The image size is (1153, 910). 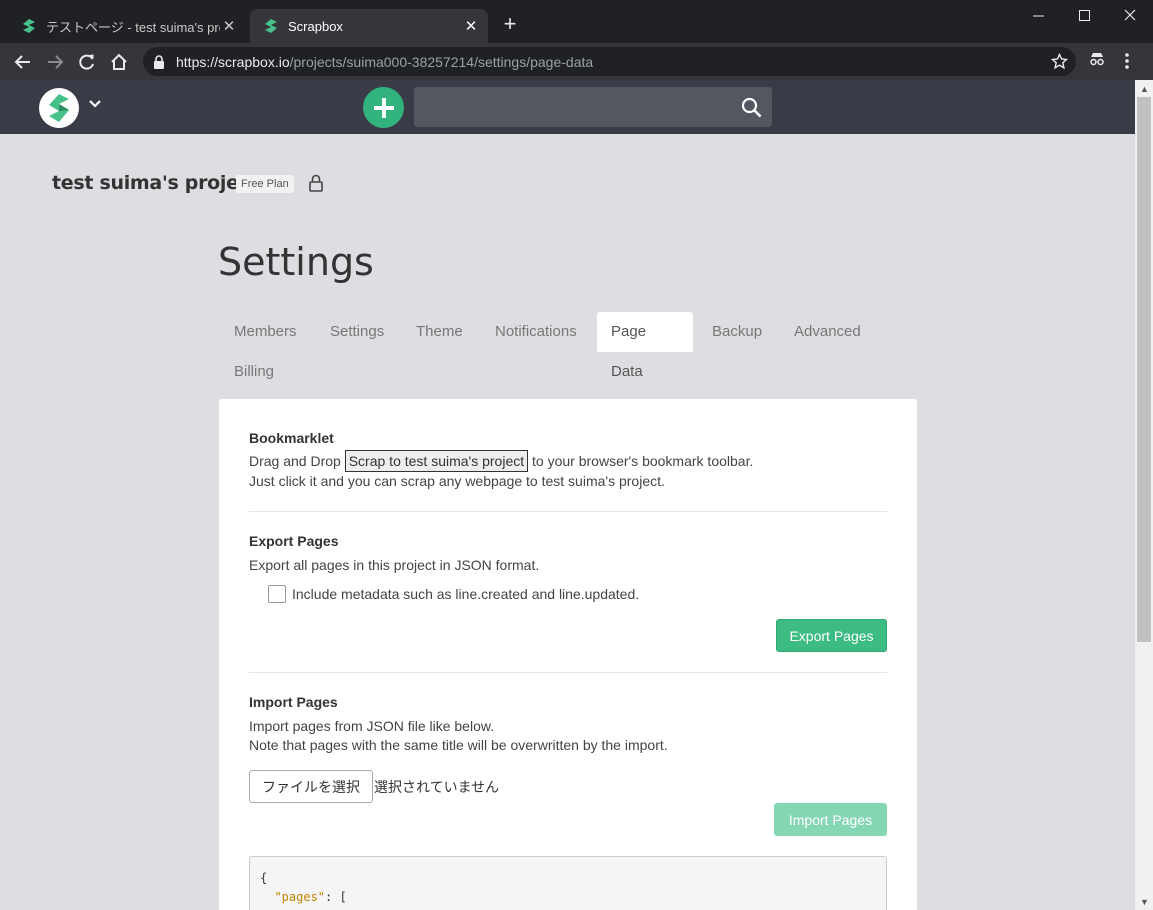 What do you see at coordinates (1144, 369) in the screenshot?
I see `scrollbar-thumb` at bounding box center [1144, 369].